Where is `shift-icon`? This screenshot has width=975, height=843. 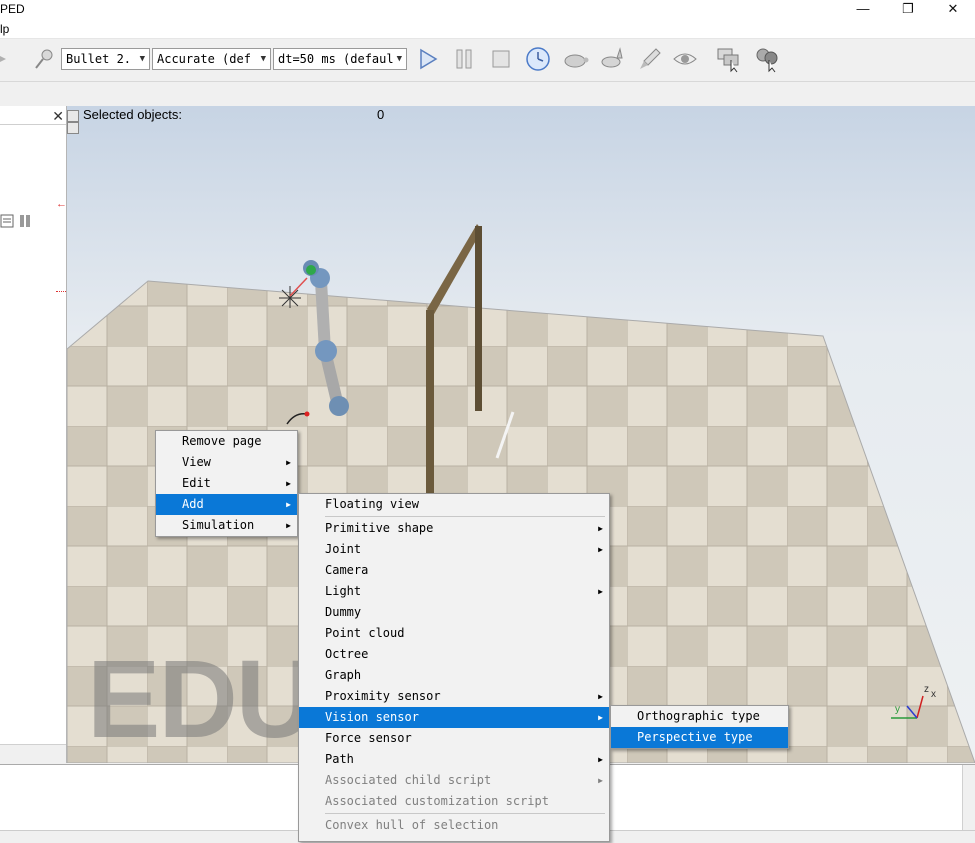
shift-icon is located at coordinates (9, 59).